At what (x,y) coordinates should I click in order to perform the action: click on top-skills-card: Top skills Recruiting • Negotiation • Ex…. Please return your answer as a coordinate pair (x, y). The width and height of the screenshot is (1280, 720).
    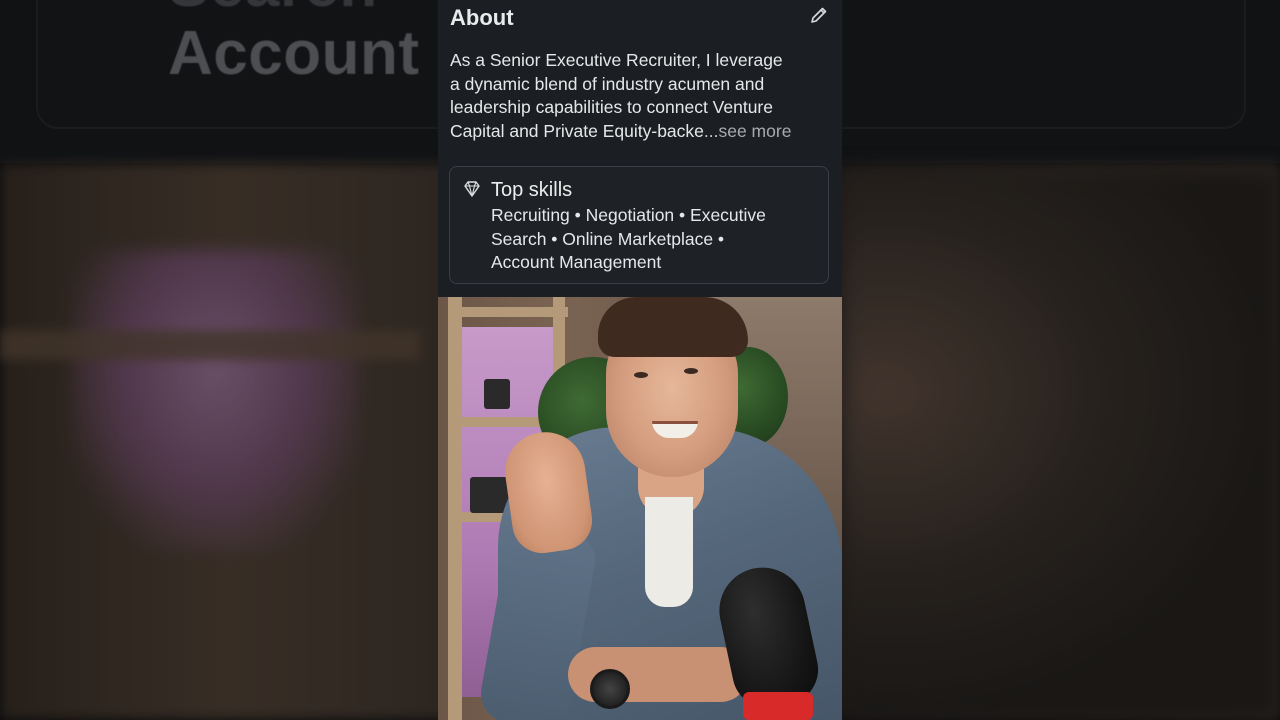
    Looking at the image, I should click on (639, 225).